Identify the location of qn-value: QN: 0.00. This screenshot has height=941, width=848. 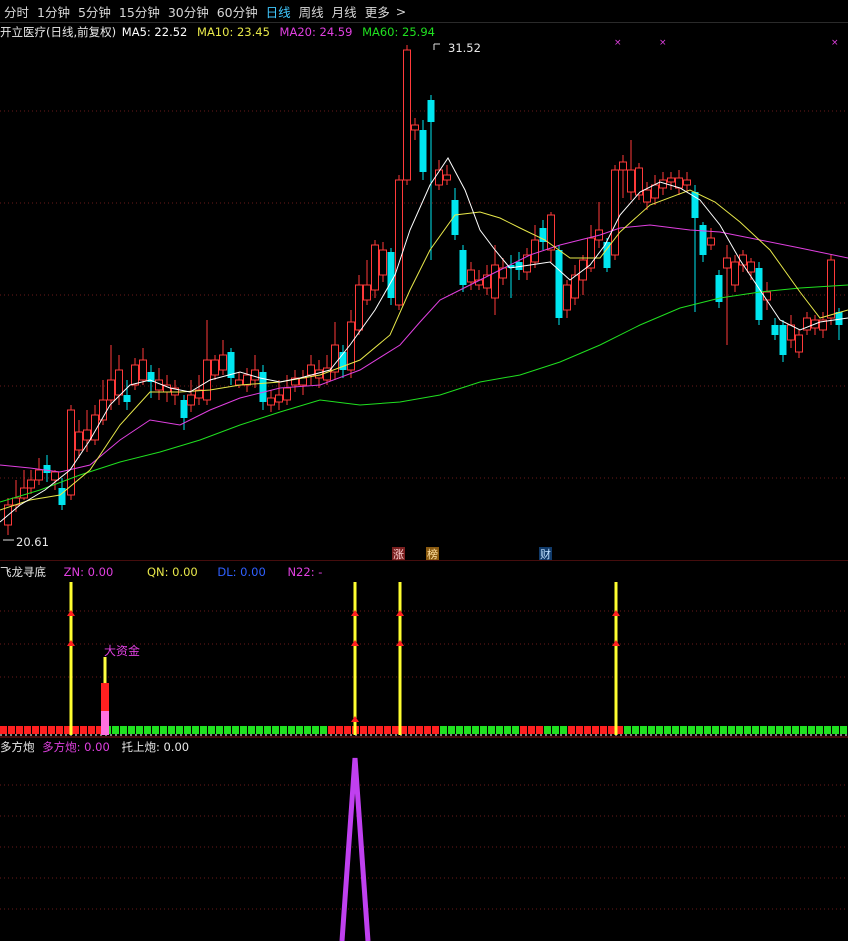
(172, 572).